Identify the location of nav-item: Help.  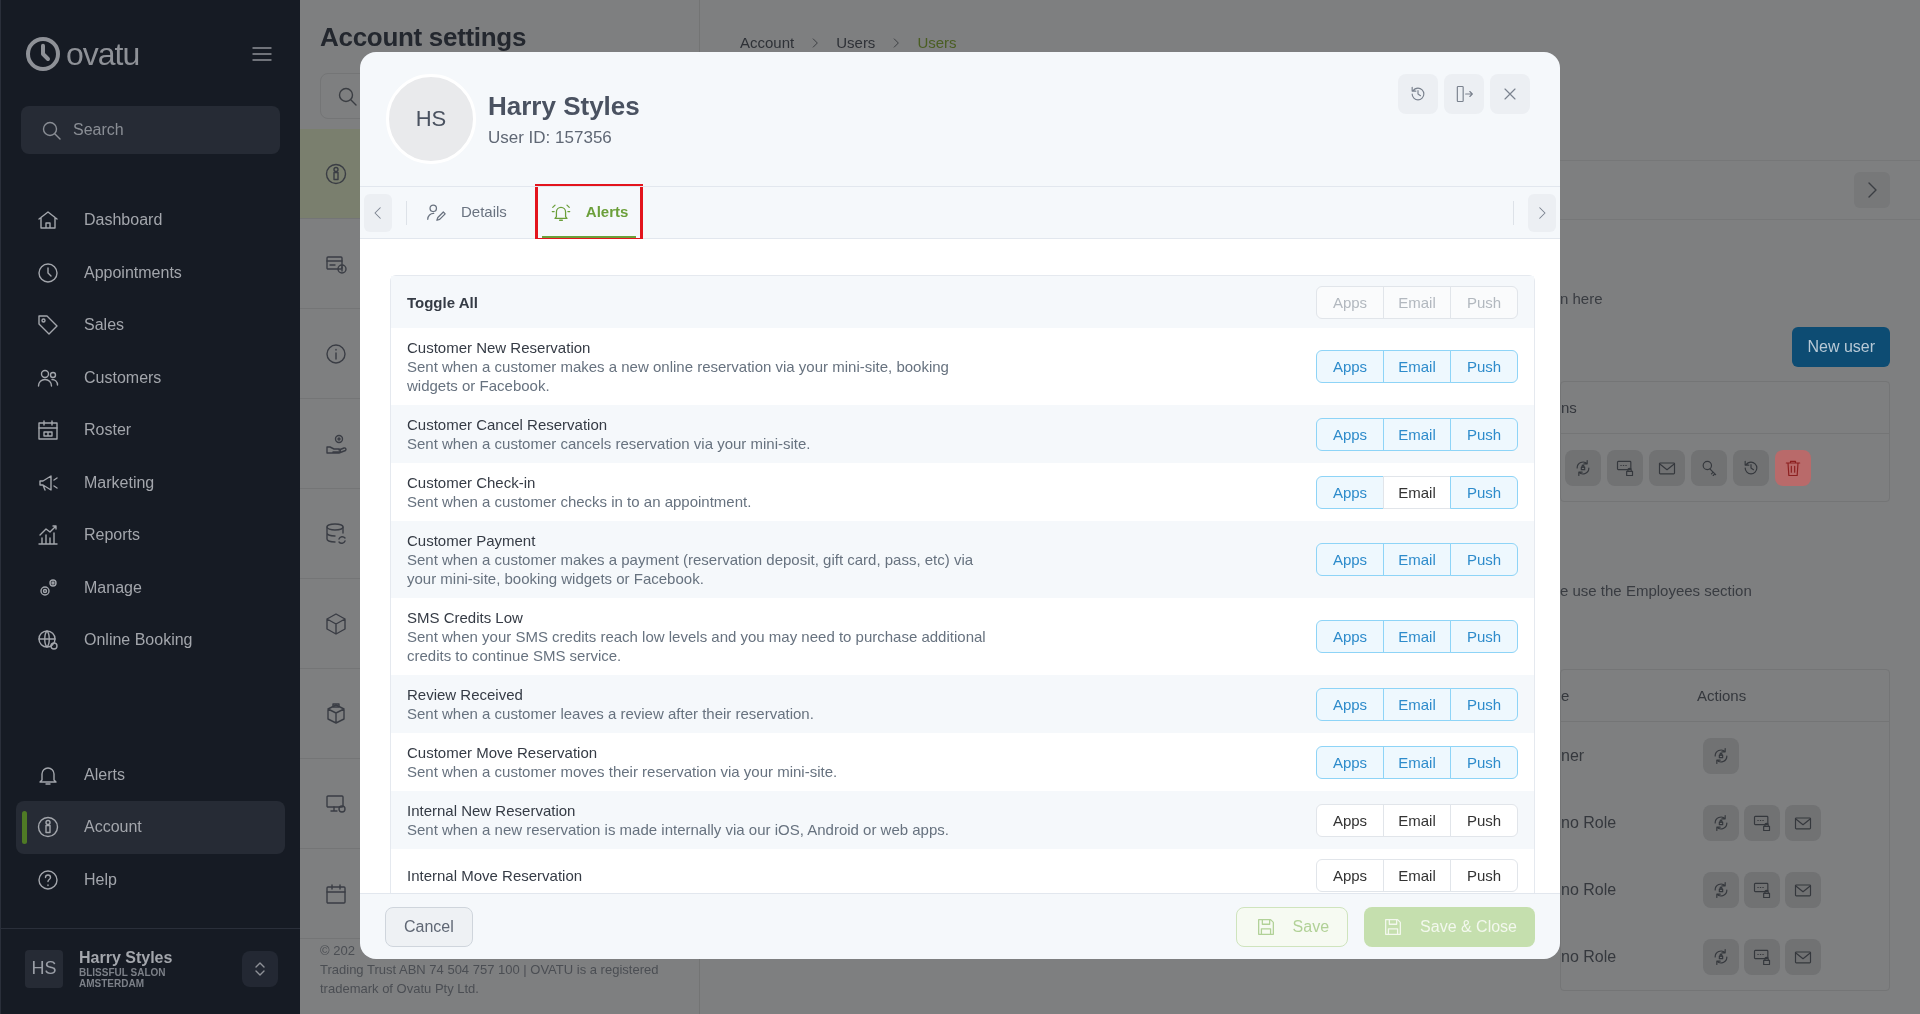
(150, 879).